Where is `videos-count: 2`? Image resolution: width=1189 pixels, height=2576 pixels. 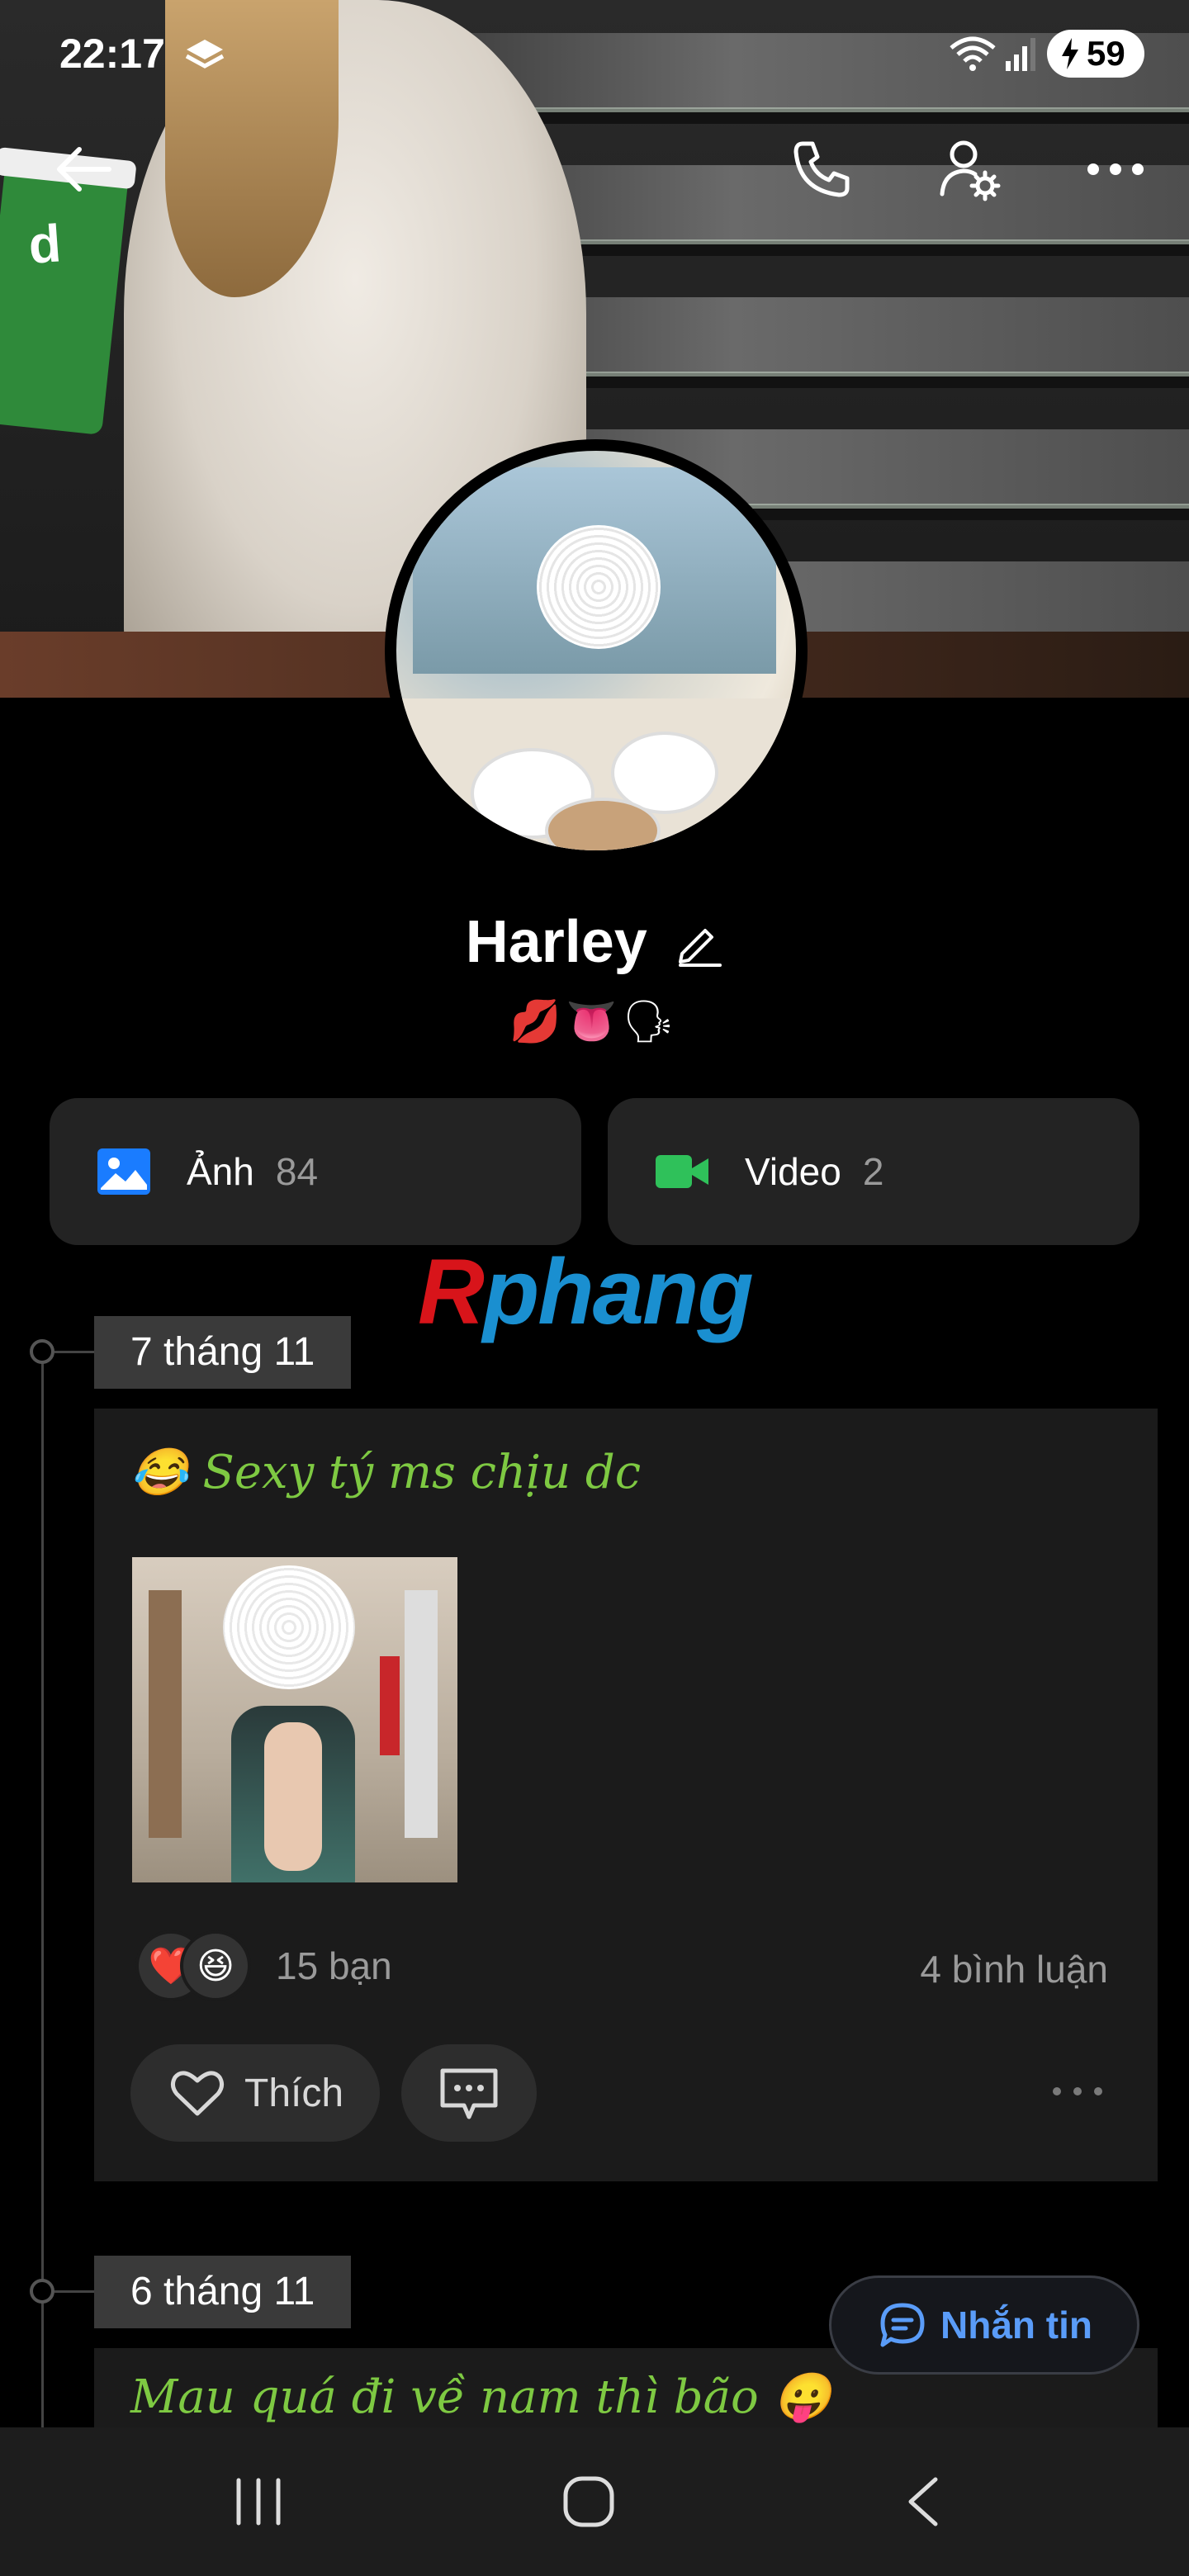
videos-count: 2 is located at coordinates (873, 1171).